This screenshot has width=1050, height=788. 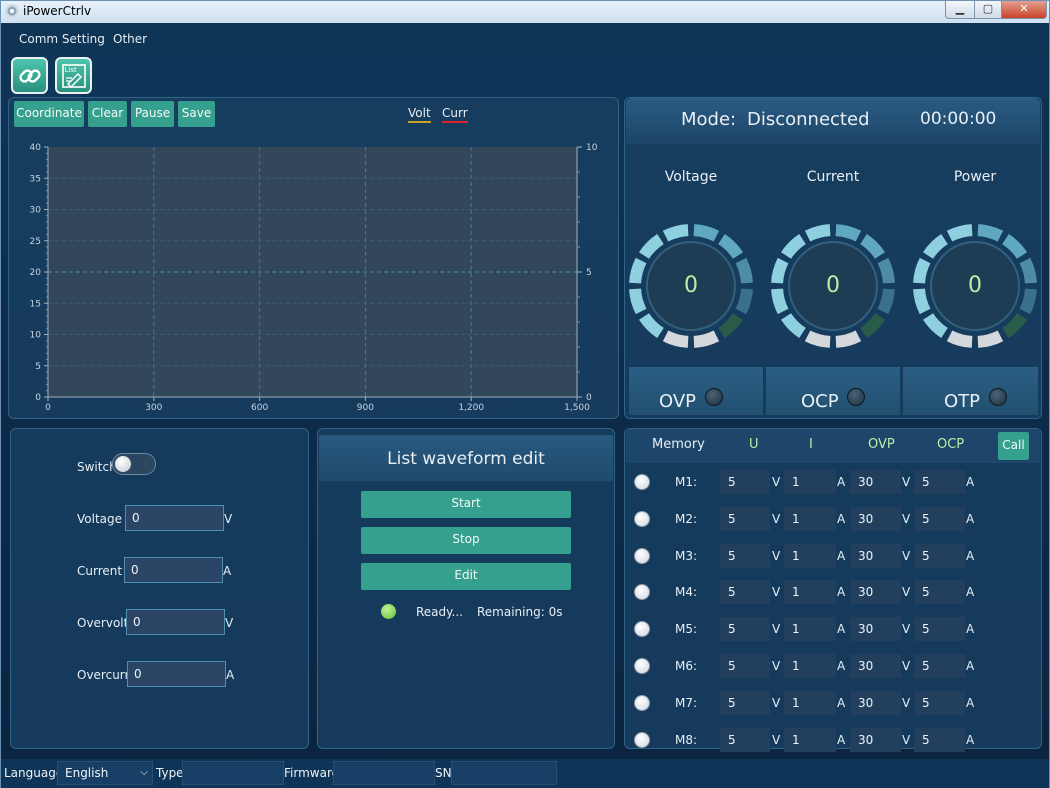 What do you see at coordinates (686, 482) in the screenshot?
I see `memory-name: M1:` at bounding box center [686, 482].